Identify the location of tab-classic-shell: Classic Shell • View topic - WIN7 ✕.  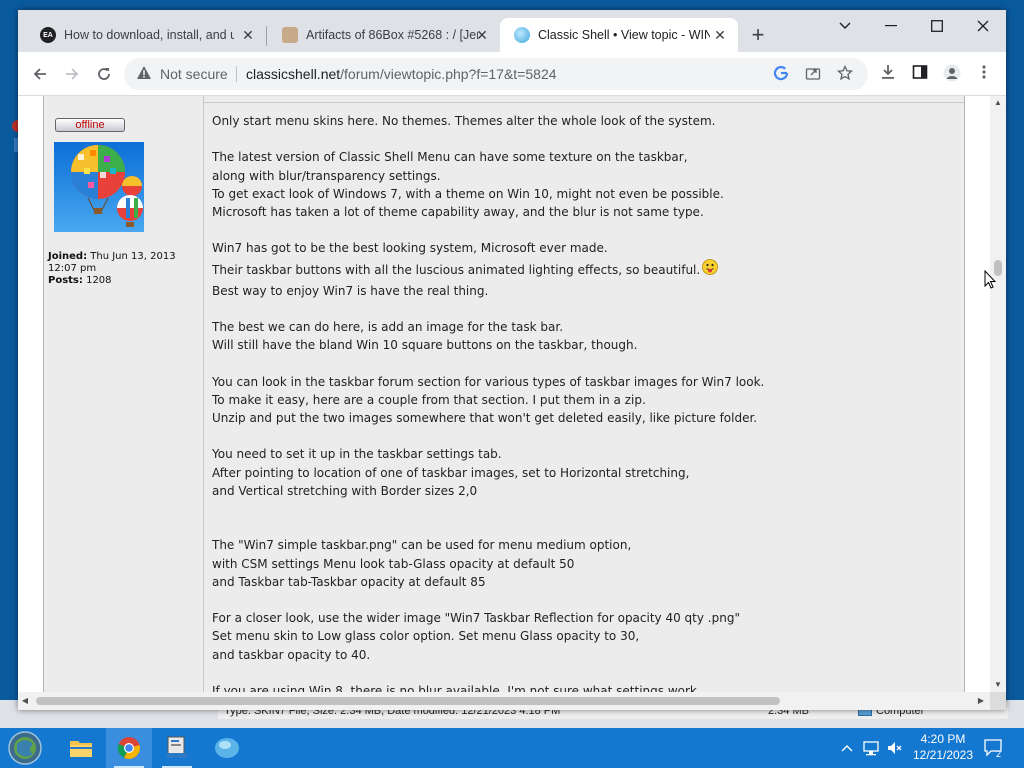
(619, 35).